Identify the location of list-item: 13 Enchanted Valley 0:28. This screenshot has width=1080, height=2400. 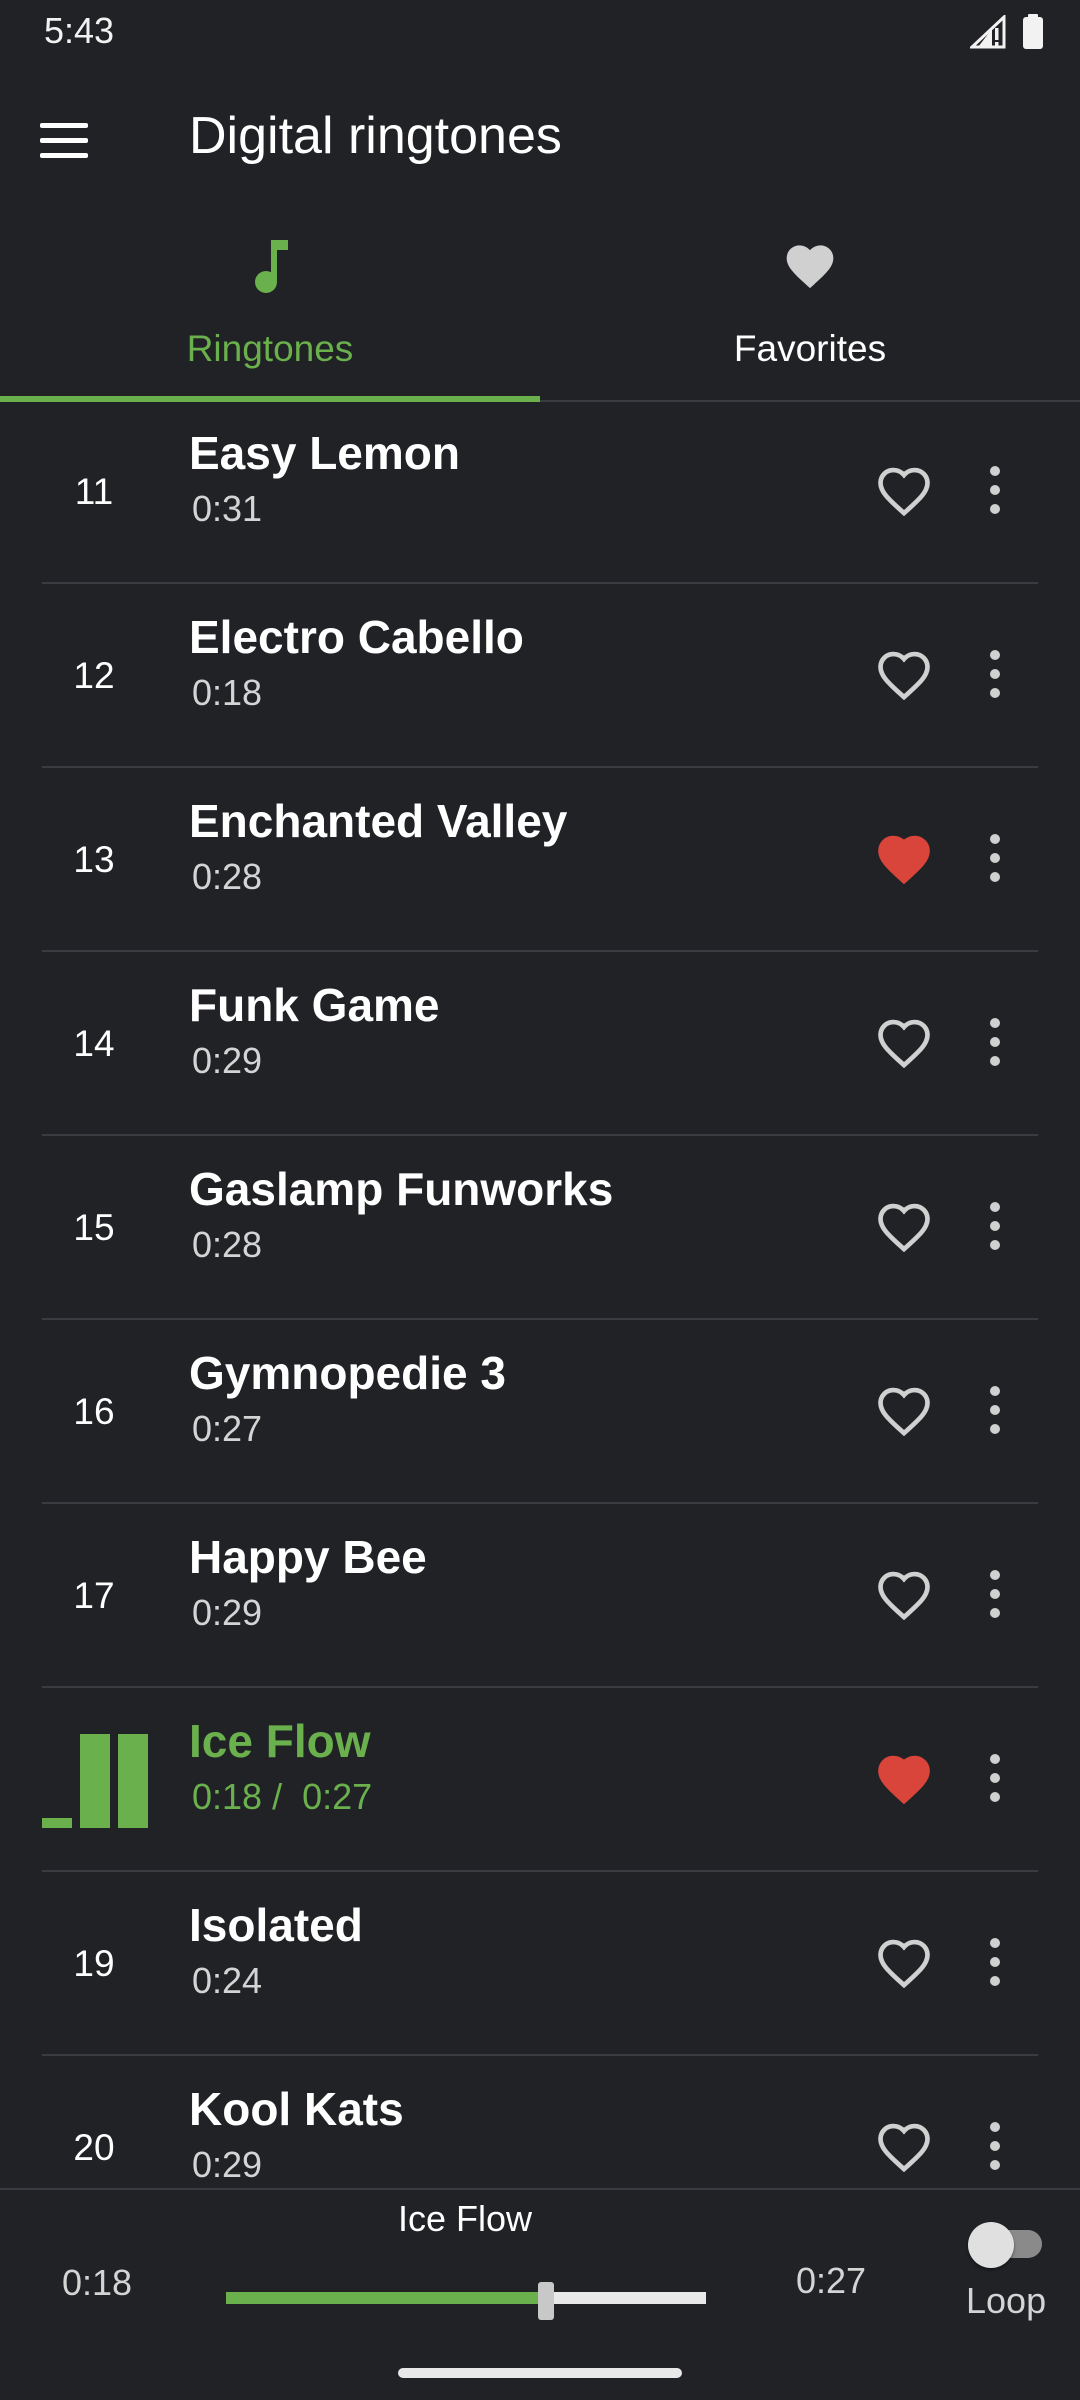
(540, 860).